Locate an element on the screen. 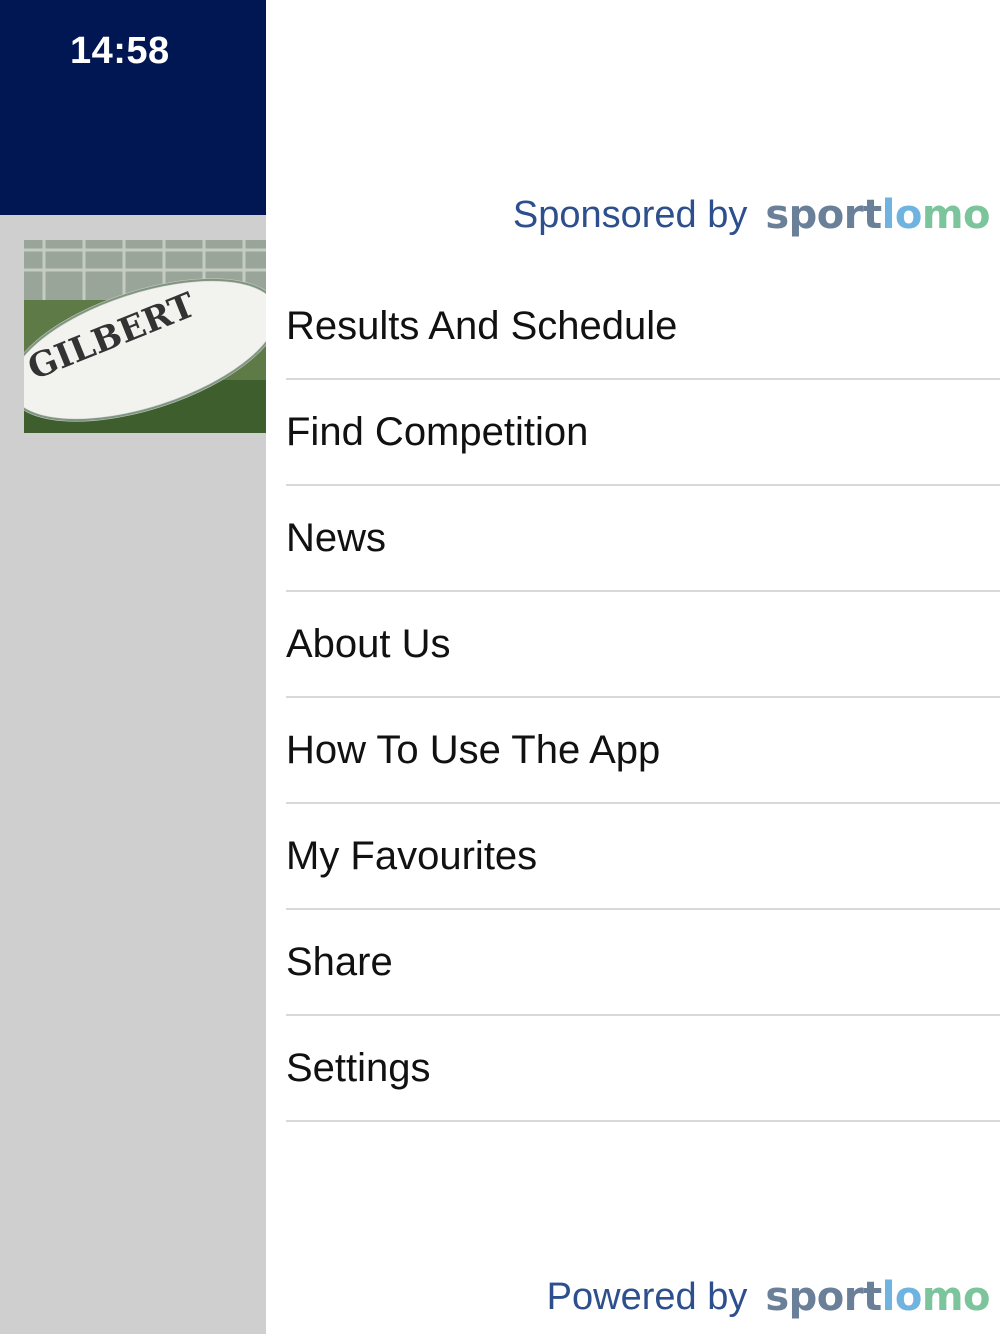  powered-by-banner: Powered by sportlomo is located at coordinates (768, 1297).